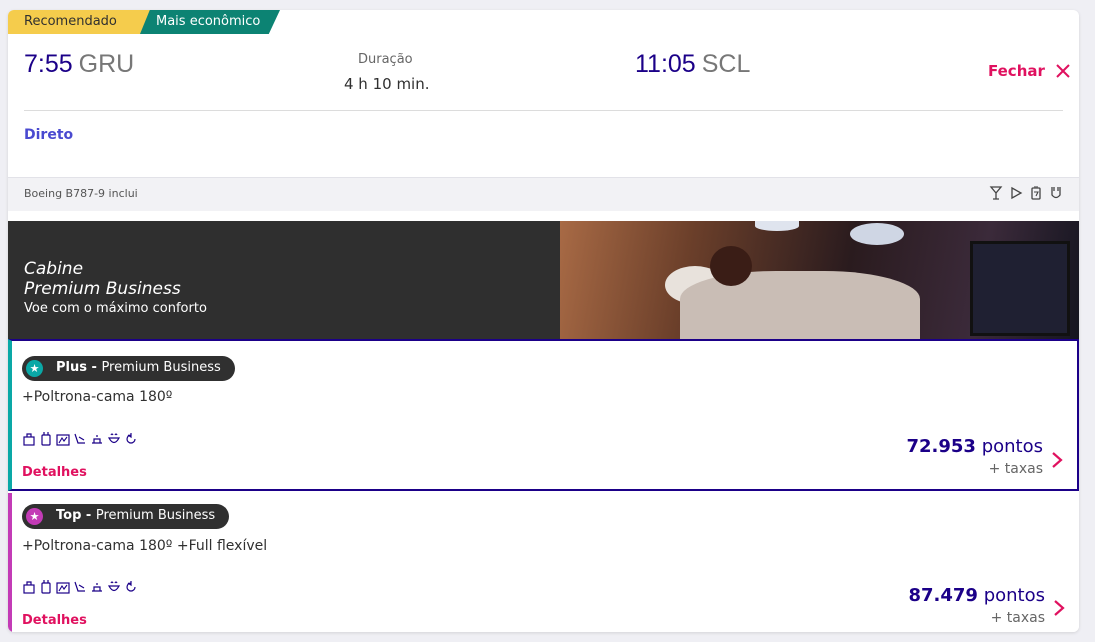  What do you see at coordinates (71, 367) in the screenshot?
I see `fare-tier: Plus` at bounding box center [71, 367].